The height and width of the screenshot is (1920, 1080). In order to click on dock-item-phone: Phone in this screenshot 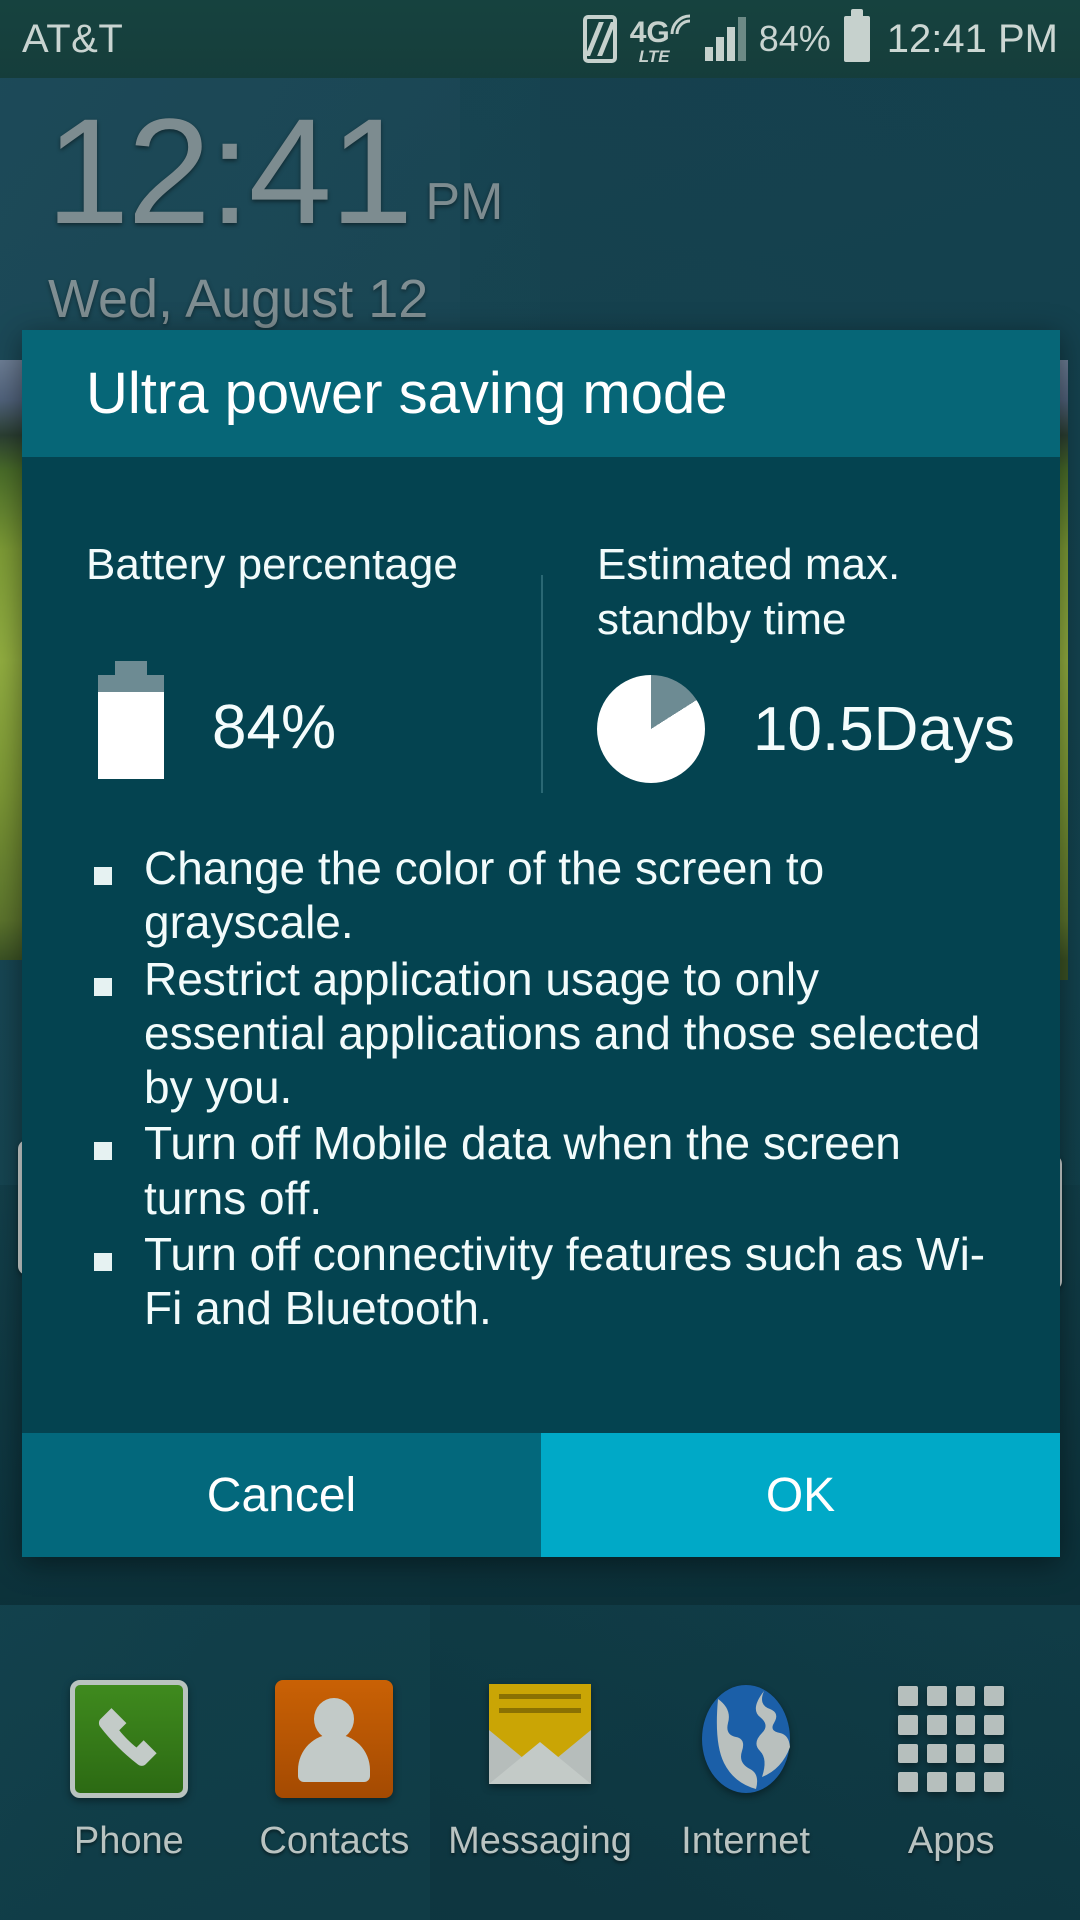, I will do `click(129, 1771)`.